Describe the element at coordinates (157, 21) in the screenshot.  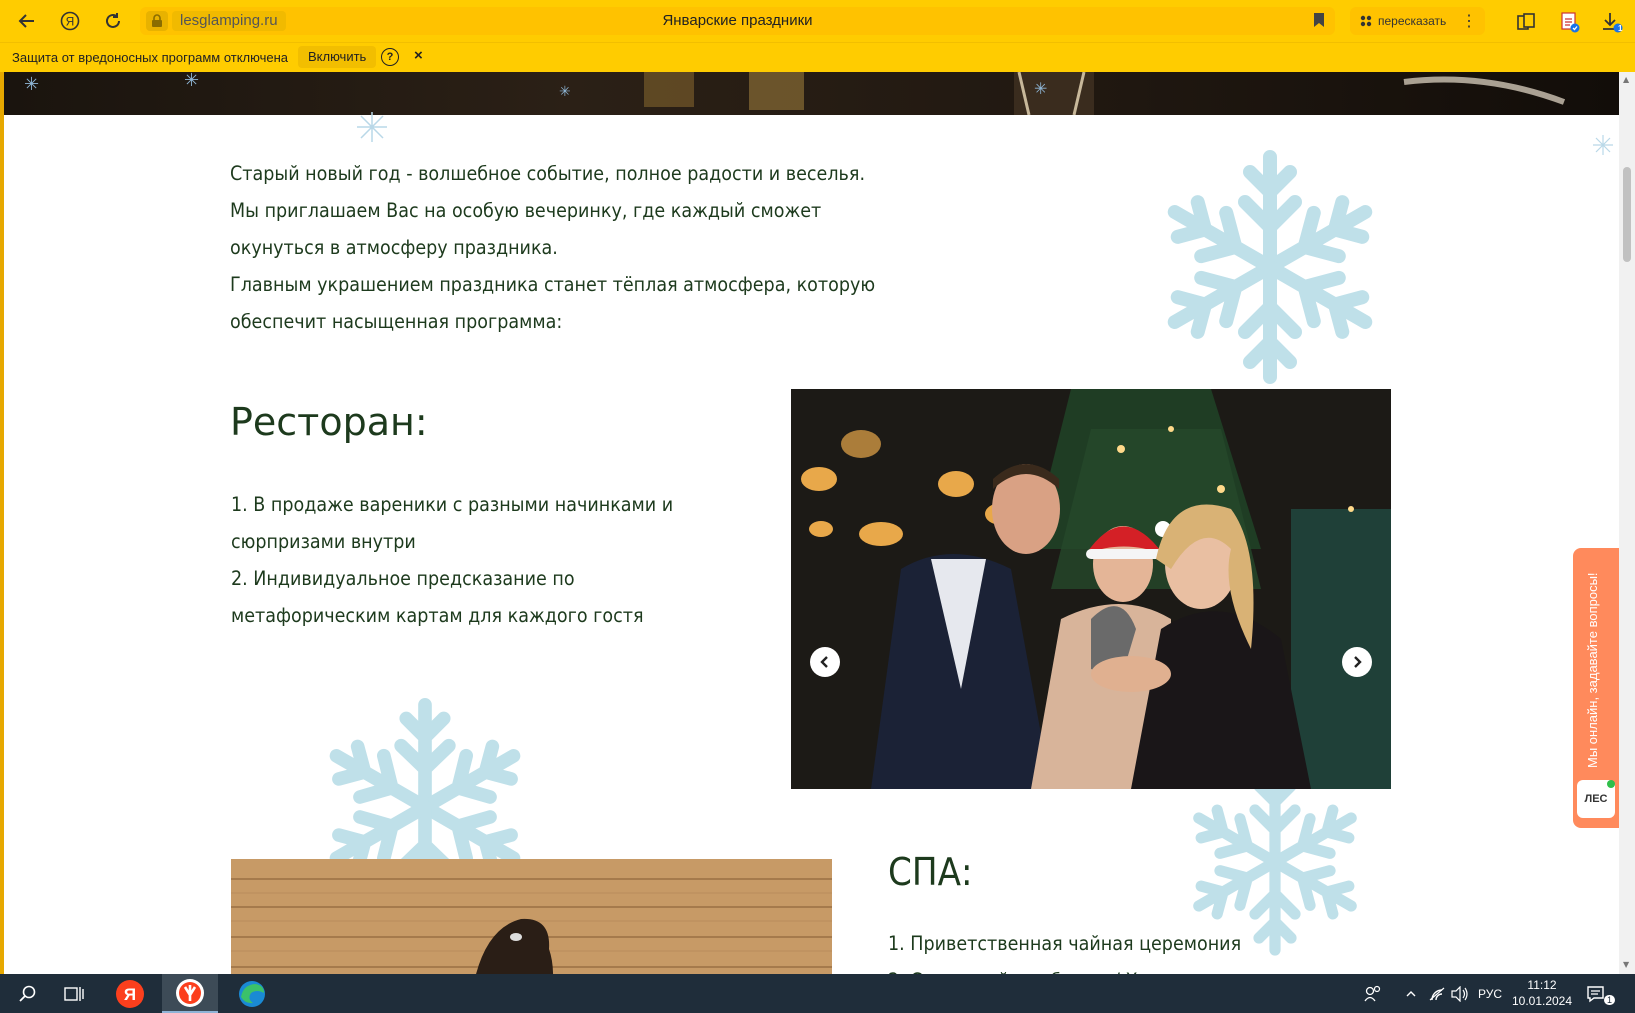
I see `lock-icon` at that location.